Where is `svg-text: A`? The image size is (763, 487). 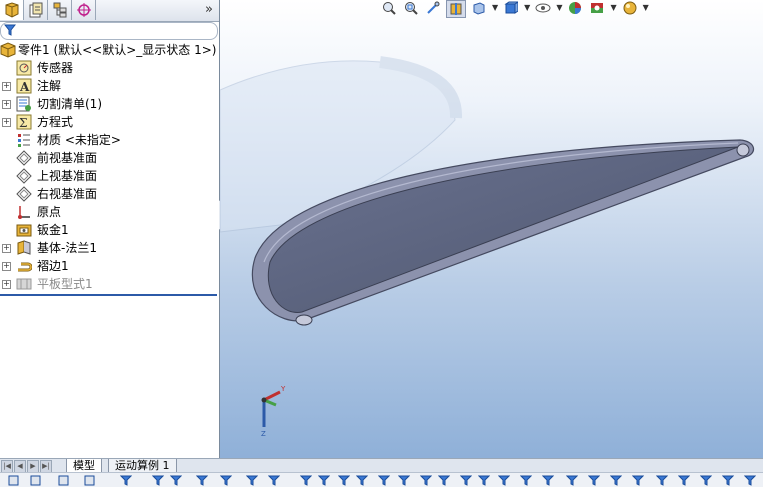 svg-text: A is located at coordinates (24, 87).